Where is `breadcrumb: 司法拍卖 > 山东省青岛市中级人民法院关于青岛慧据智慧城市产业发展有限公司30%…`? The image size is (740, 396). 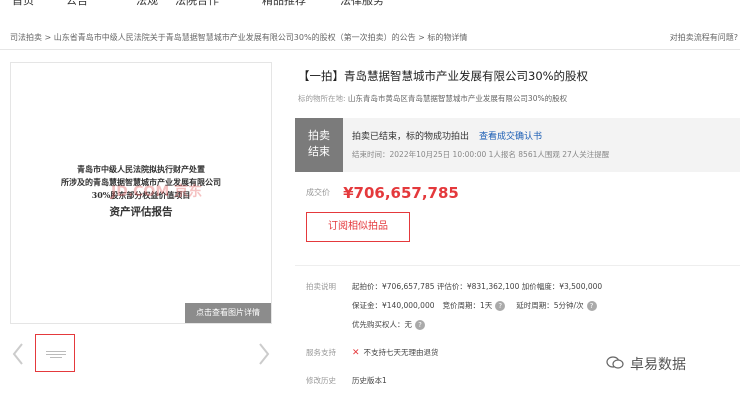
breadcrumb: 司法拍卖 > 山东省青岛市中级人民法院关于青岛慧据智慧城市产业发展有限公司30%… is located at coordinates (238, 37).